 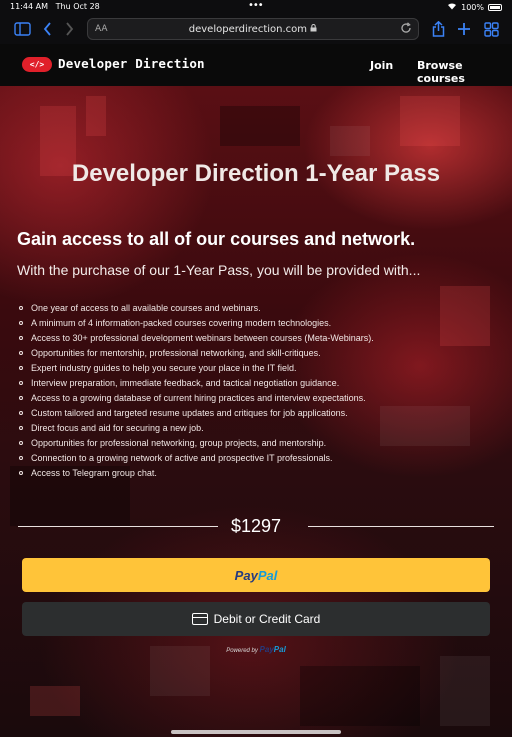 I want to click on multitasking-dots-icon: •••, so click(x=256, y=5).